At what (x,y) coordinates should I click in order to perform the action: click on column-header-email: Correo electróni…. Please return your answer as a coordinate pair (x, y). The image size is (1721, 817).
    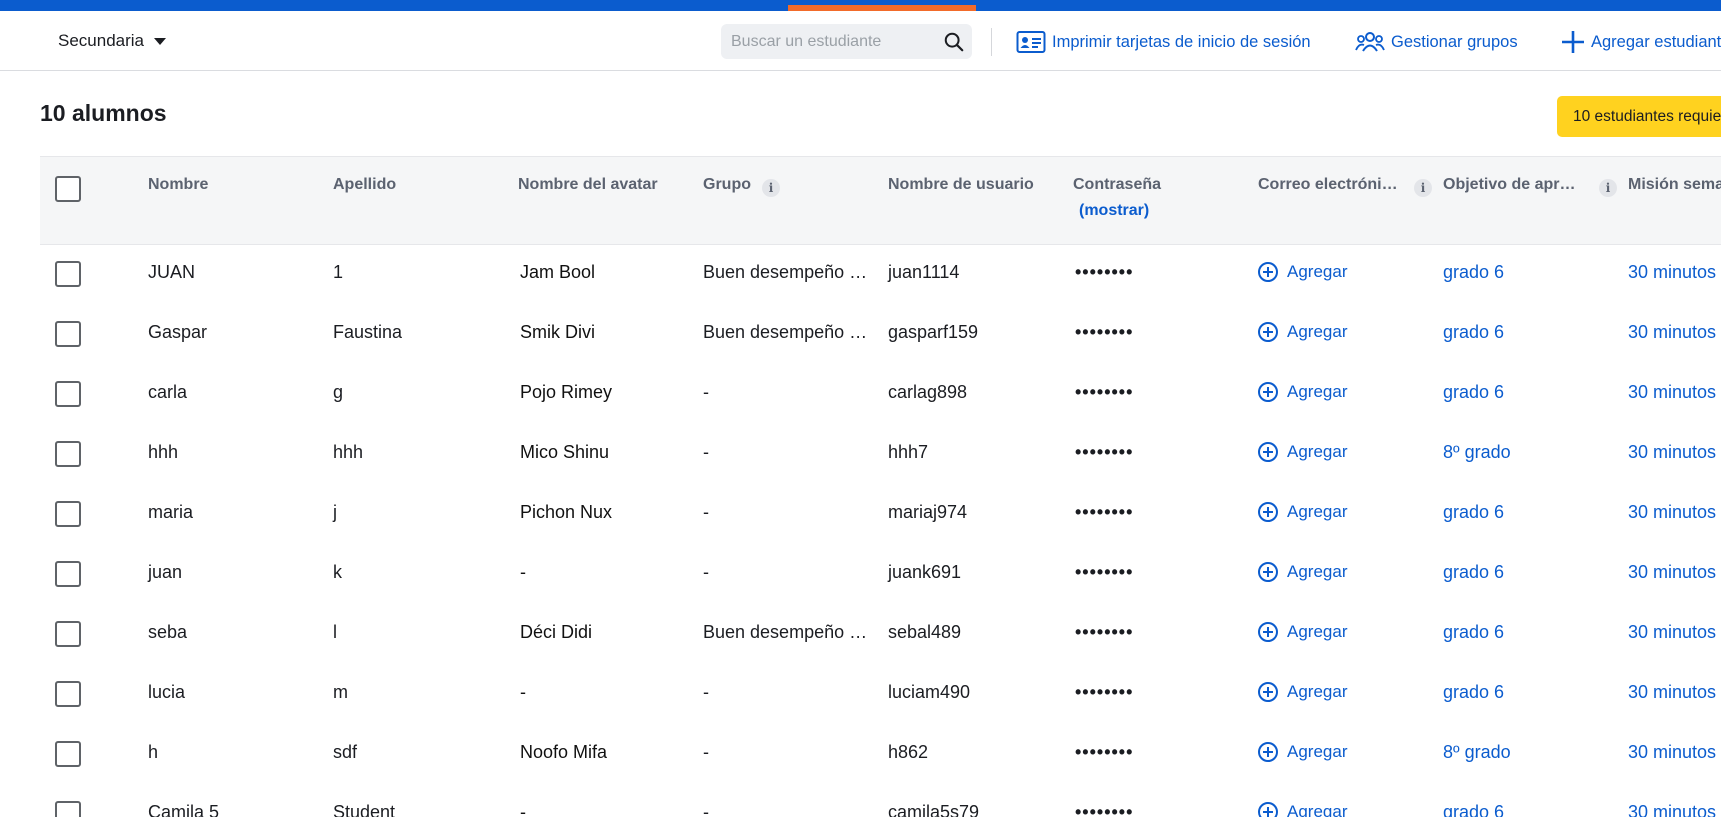
    Looking at the image, I should click on (1328, 185).